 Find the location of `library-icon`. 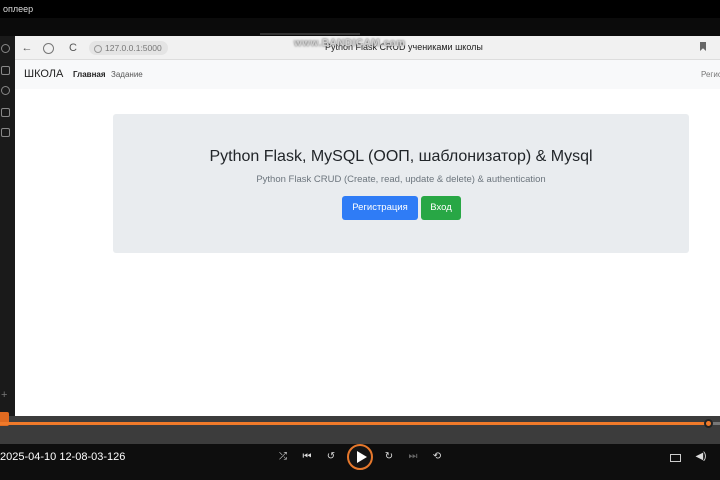

library-icon is located at coordinates (5, 70).